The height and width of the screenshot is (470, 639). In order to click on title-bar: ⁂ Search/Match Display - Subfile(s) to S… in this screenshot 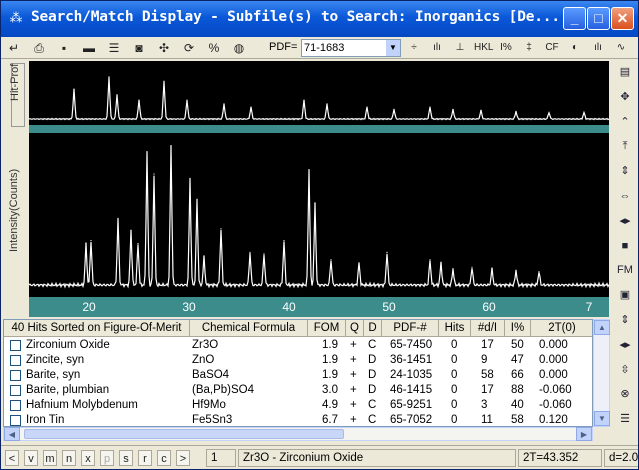, I will do `click(319, 19)`.